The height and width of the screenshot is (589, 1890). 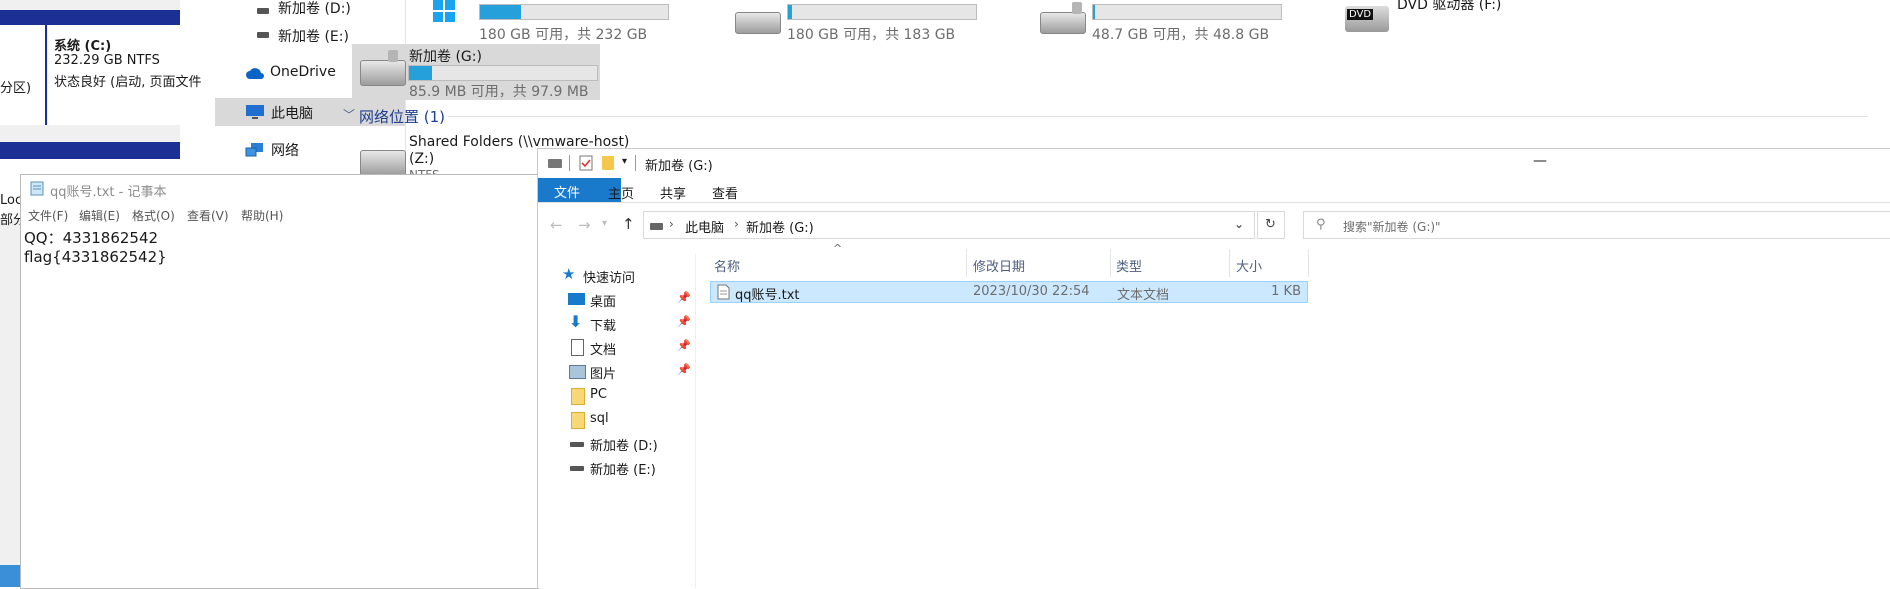 What do you see at coordinates (1190, 24) in the screenshot?
I see `drive-tile-e: 48.7 GB 可用，共 48.8 GB` at bounding box center [1190, 24].